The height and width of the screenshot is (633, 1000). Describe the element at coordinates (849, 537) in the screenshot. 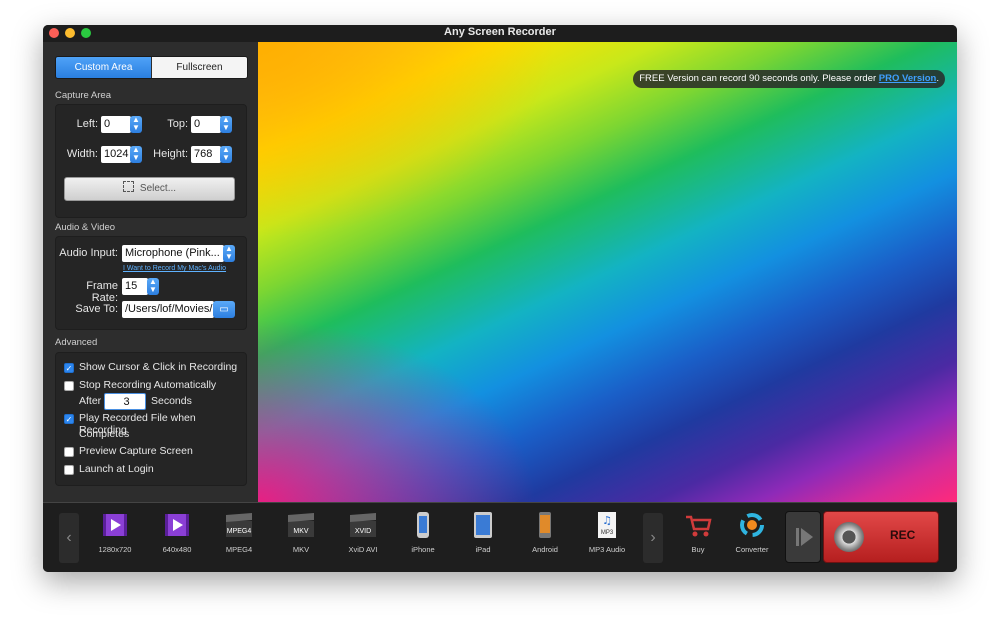

I see `record-icon` at that location.